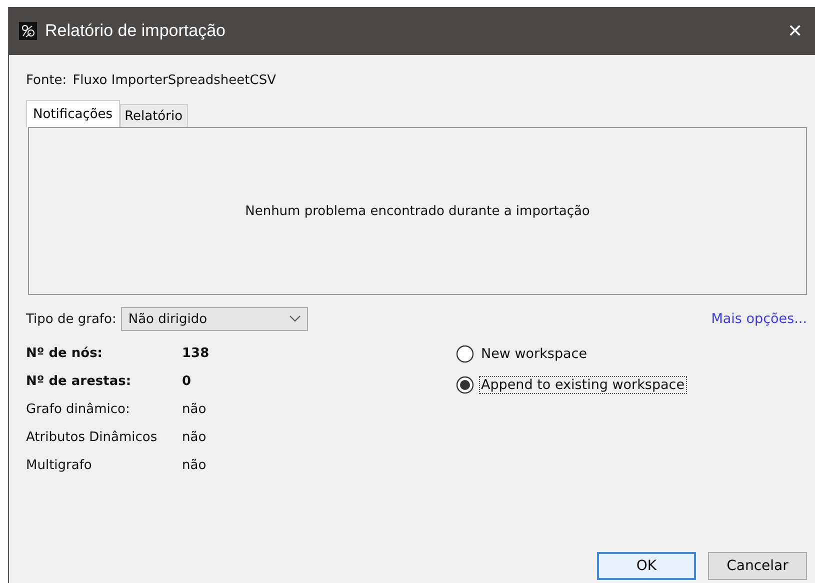 This screenshot has height=583, width=815. Describe the element at coordinates (154, 115) in the screenshot. I see `tab: Relatório` at that location.